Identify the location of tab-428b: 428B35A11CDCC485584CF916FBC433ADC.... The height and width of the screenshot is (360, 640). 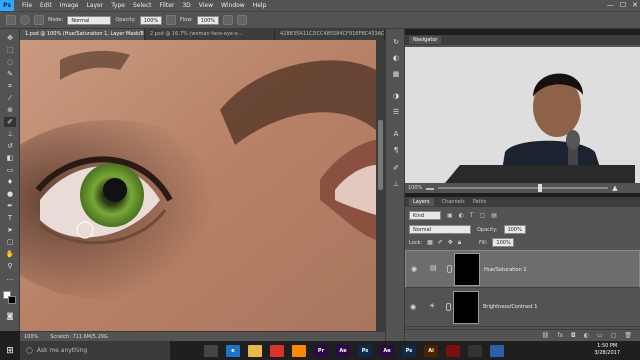
(330, 34).